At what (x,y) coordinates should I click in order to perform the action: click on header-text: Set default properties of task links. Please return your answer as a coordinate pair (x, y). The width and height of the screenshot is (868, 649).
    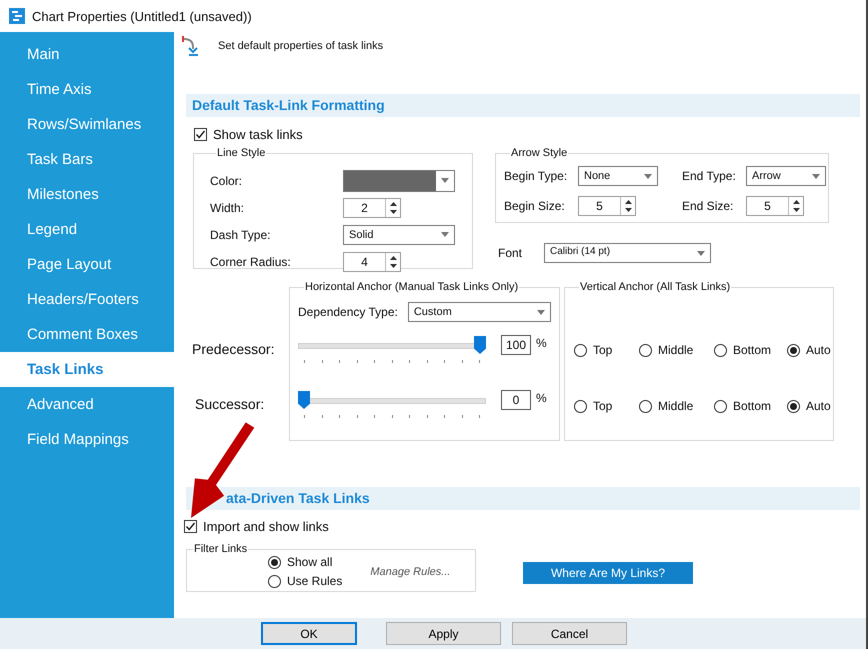
    Looking at the image, I should click on (301, 46).